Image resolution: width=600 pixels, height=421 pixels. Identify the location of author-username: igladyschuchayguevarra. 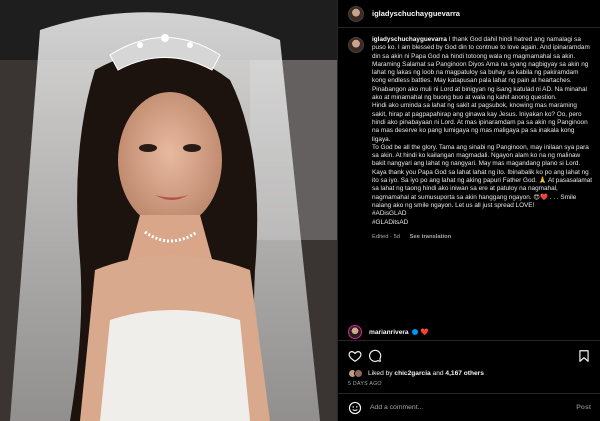
(416, 13).